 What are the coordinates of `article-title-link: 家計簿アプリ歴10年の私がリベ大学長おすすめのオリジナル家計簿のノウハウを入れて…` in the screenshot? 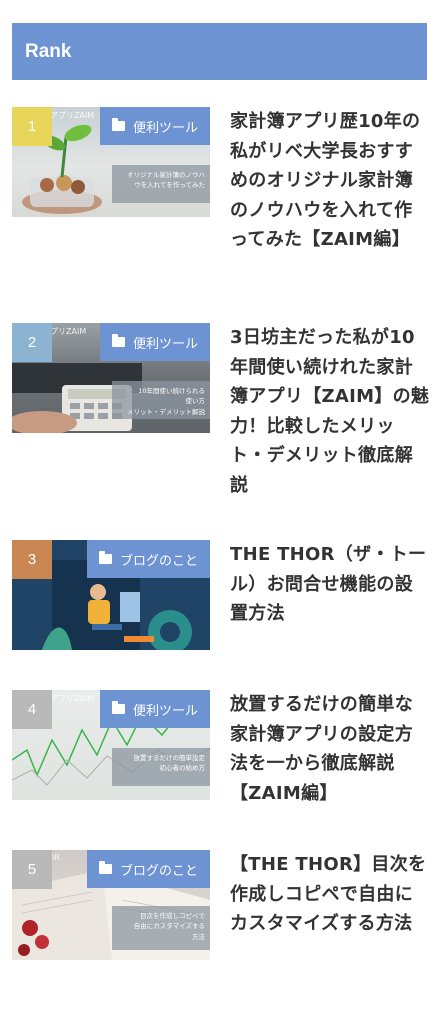 It's located at (330, 181).